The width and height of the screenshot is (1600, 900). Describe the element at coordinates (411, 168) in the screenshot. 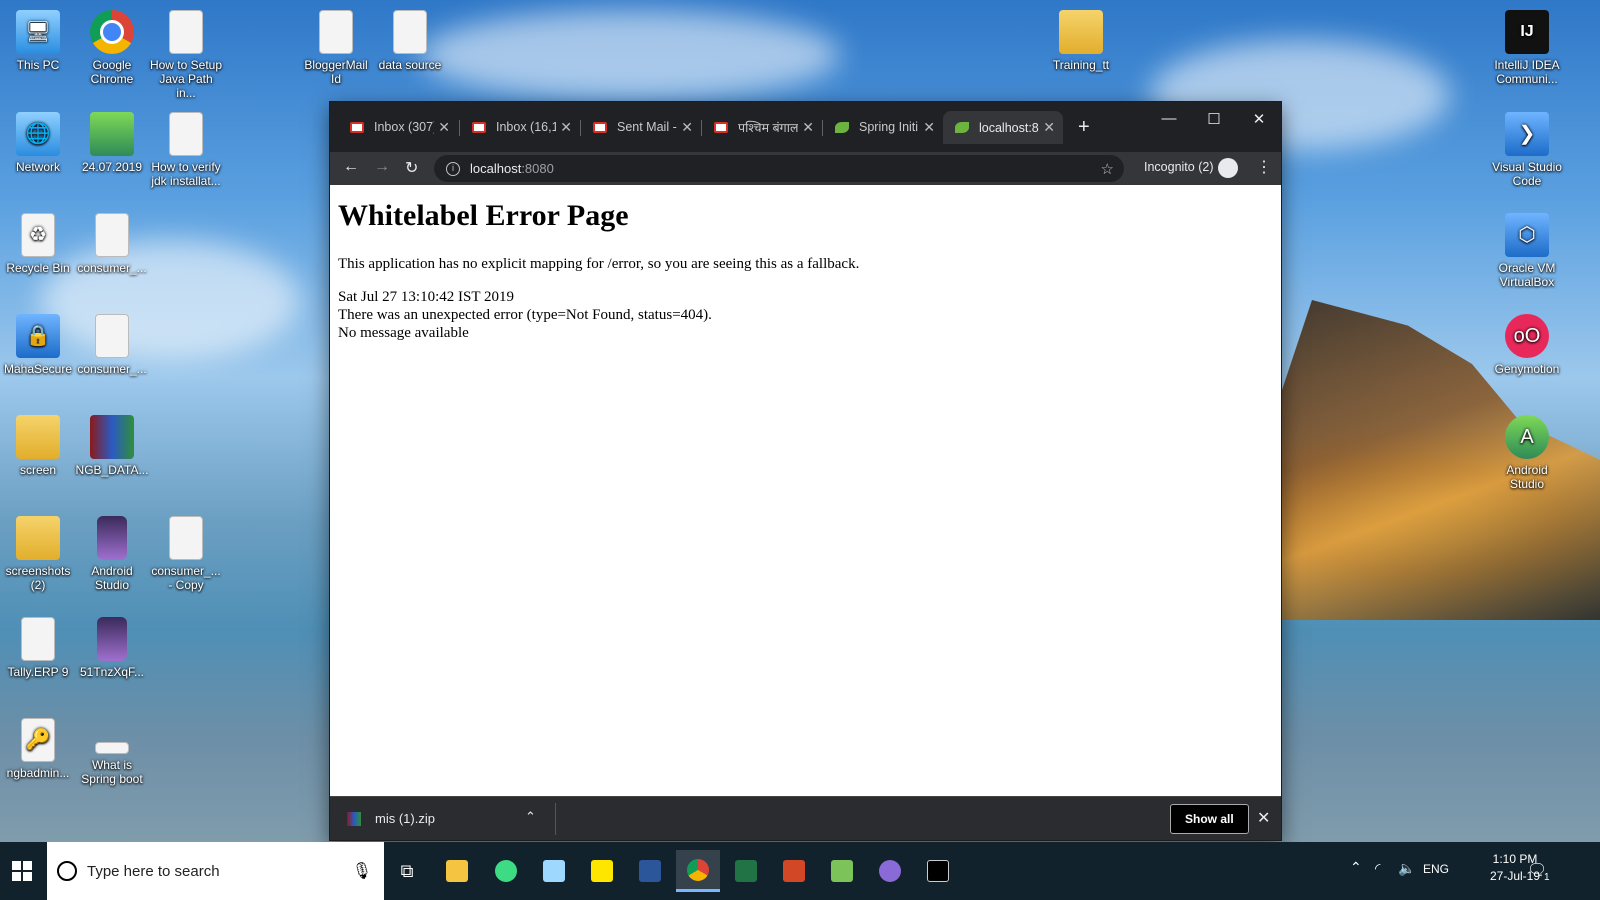

I see `reload-icon: ↻` at that location.